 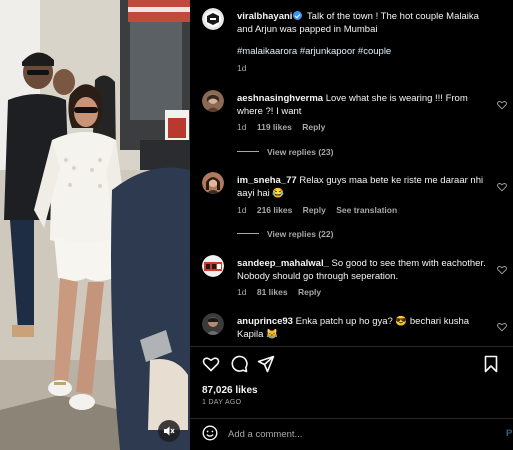 What do you see at coordinates (222, 402) in the screenshot?
I see `post-date: 1 DAY AGO` at bounding box center [222, 402].